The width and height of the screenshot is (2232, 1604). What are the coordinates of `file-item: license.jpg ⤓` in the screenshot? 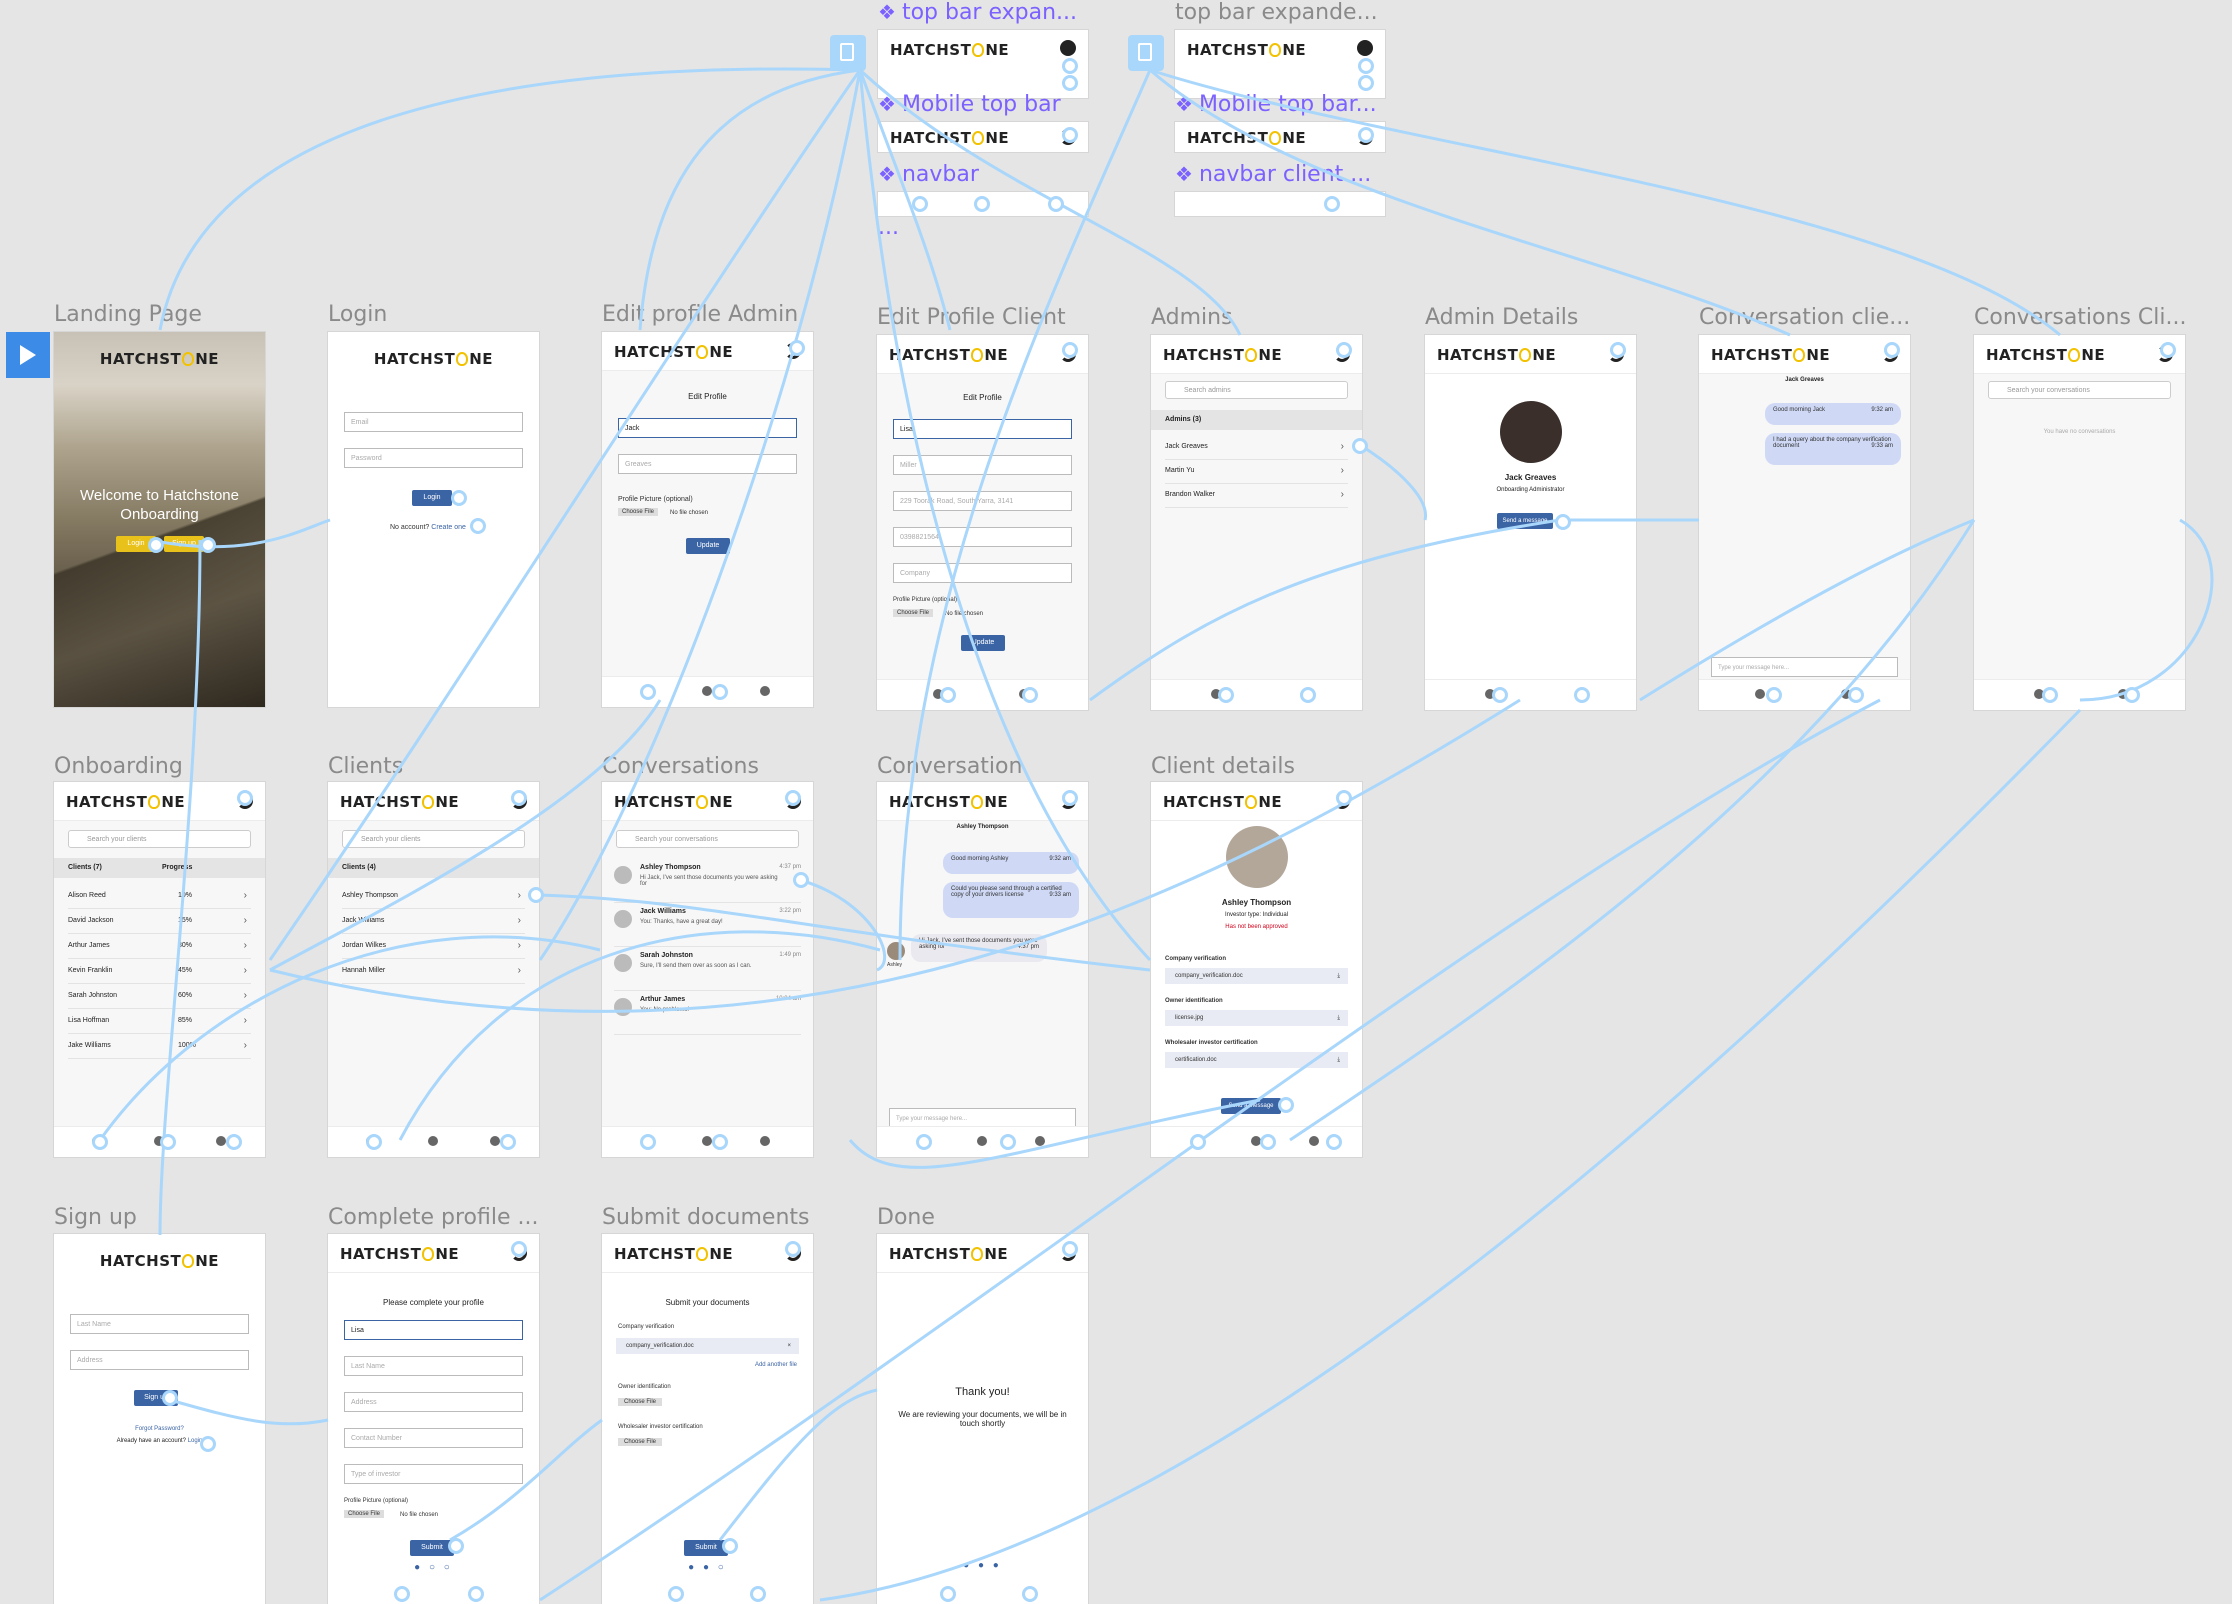 It's located at (1256, 1018).